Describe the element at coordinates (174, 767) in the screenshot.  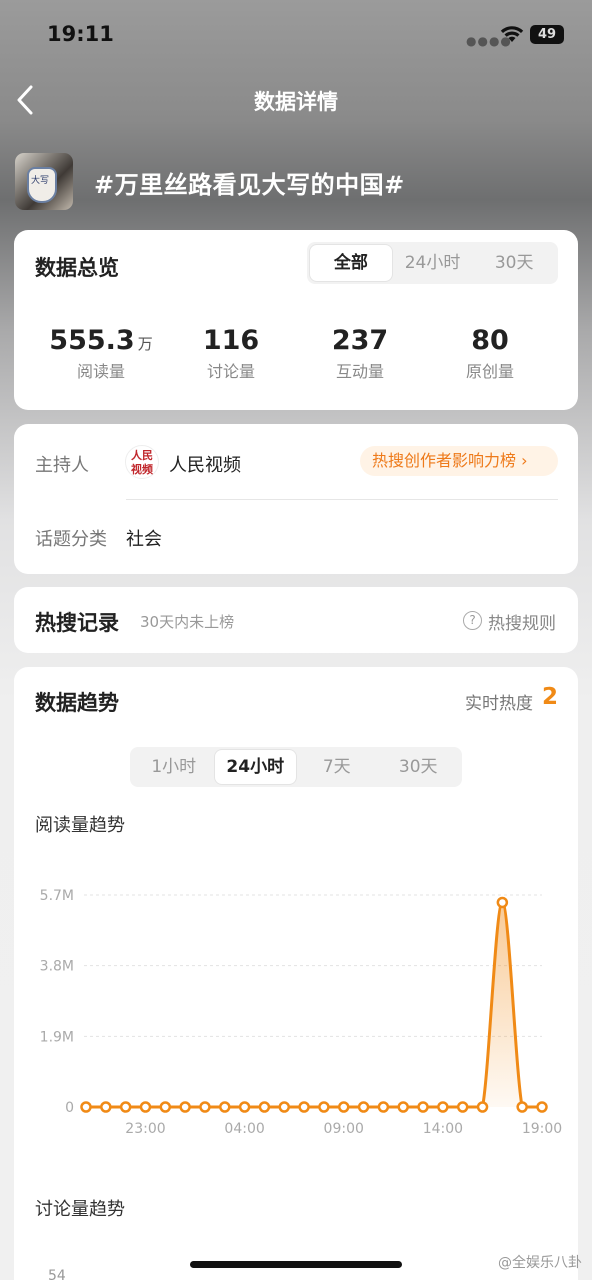
I see `tab-1h: 1小时` at that location.